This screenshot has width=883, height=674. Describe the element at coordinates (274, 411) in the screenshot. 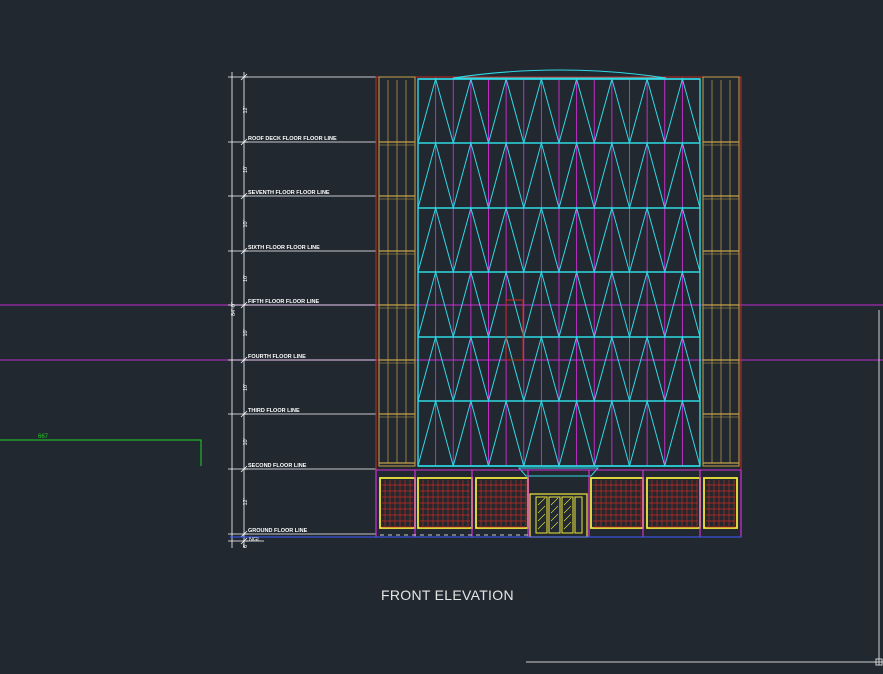

I see `floor-label: THIRD FLOOR LINE` at that location.